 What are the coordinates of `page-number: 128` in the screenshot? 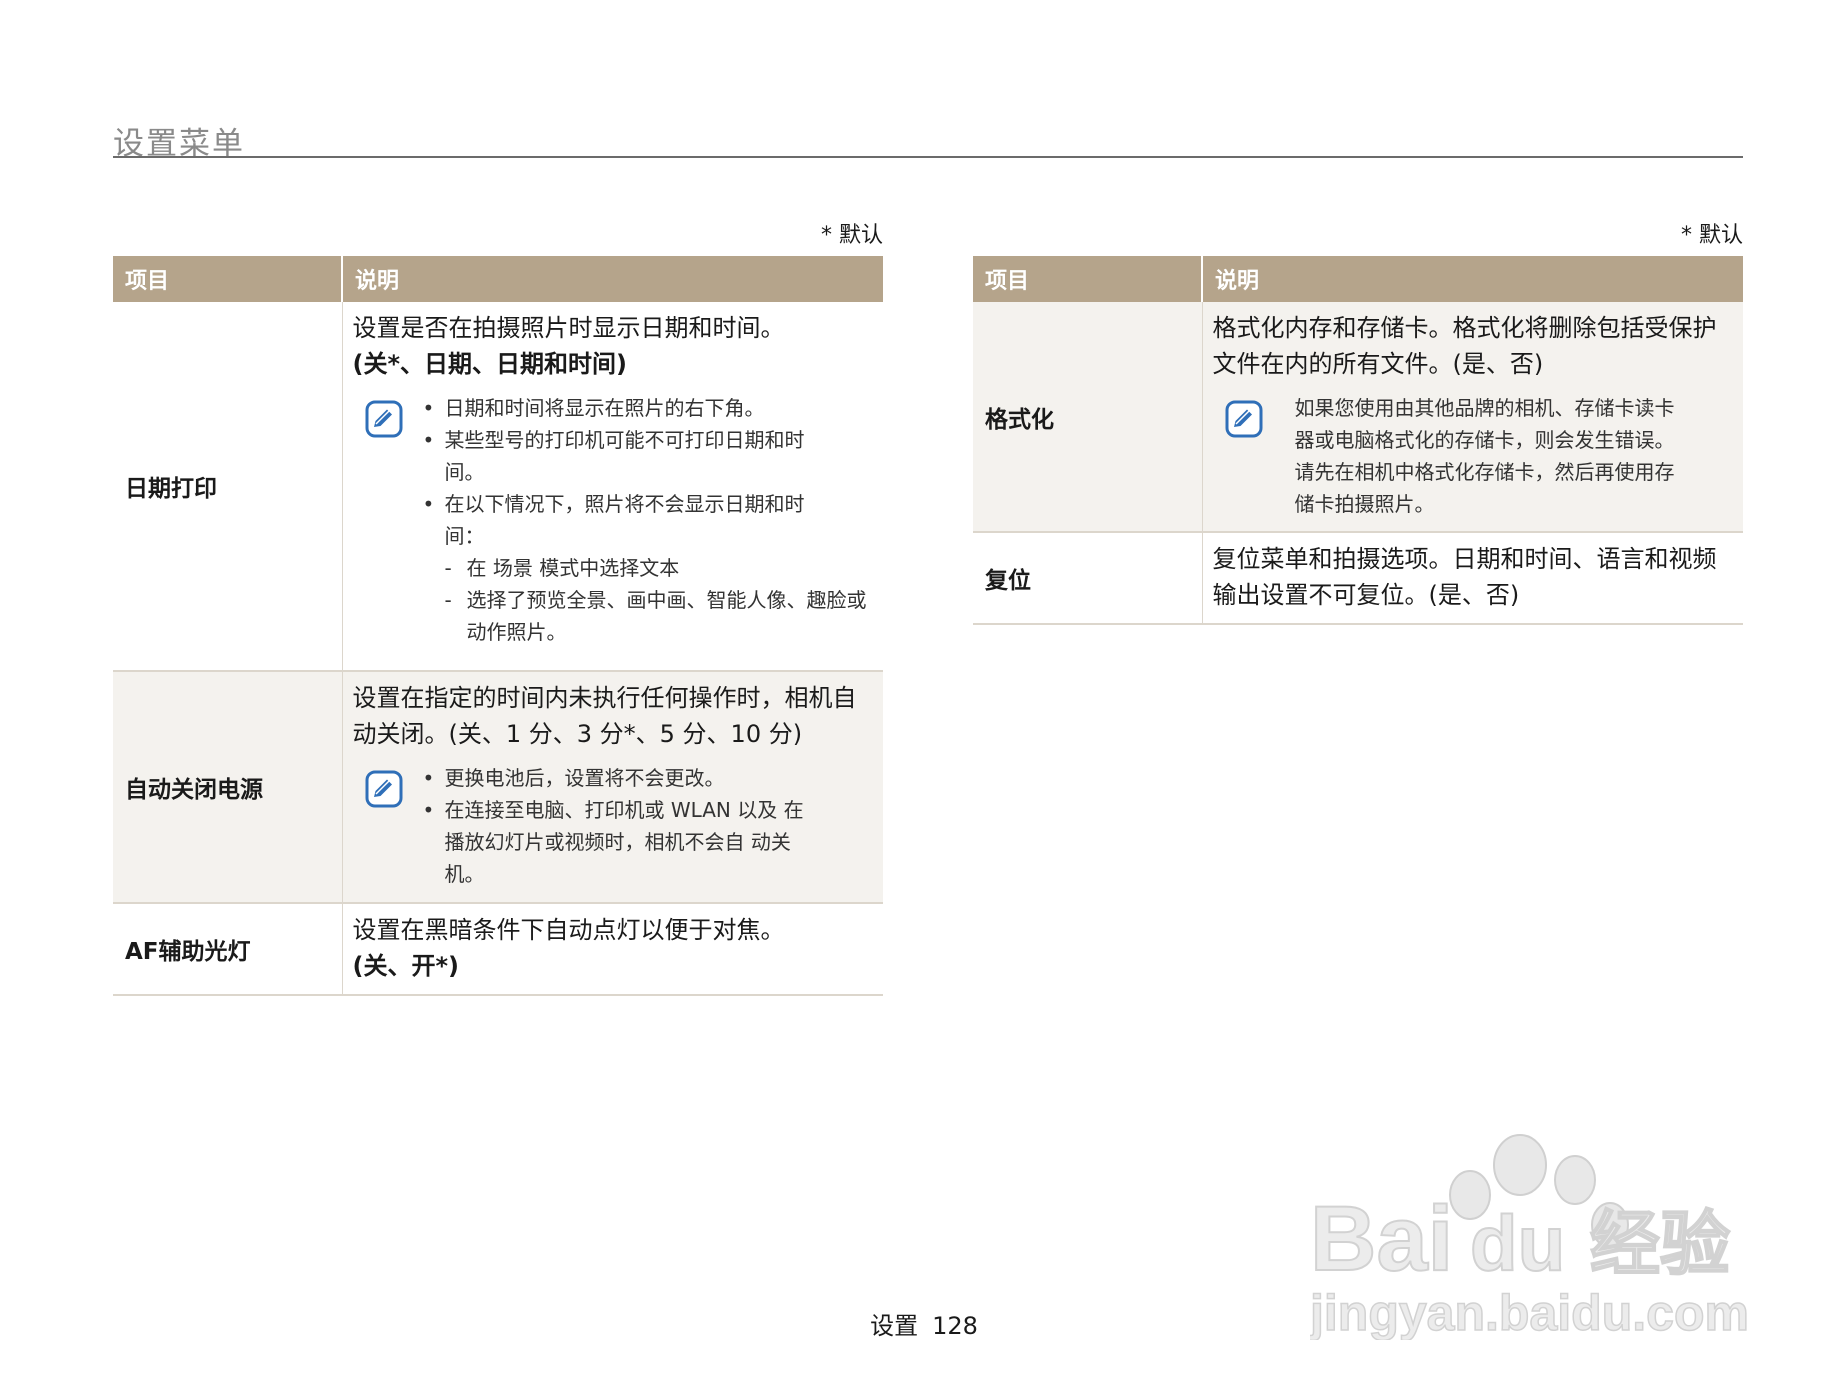 It's located at (955, 1326).